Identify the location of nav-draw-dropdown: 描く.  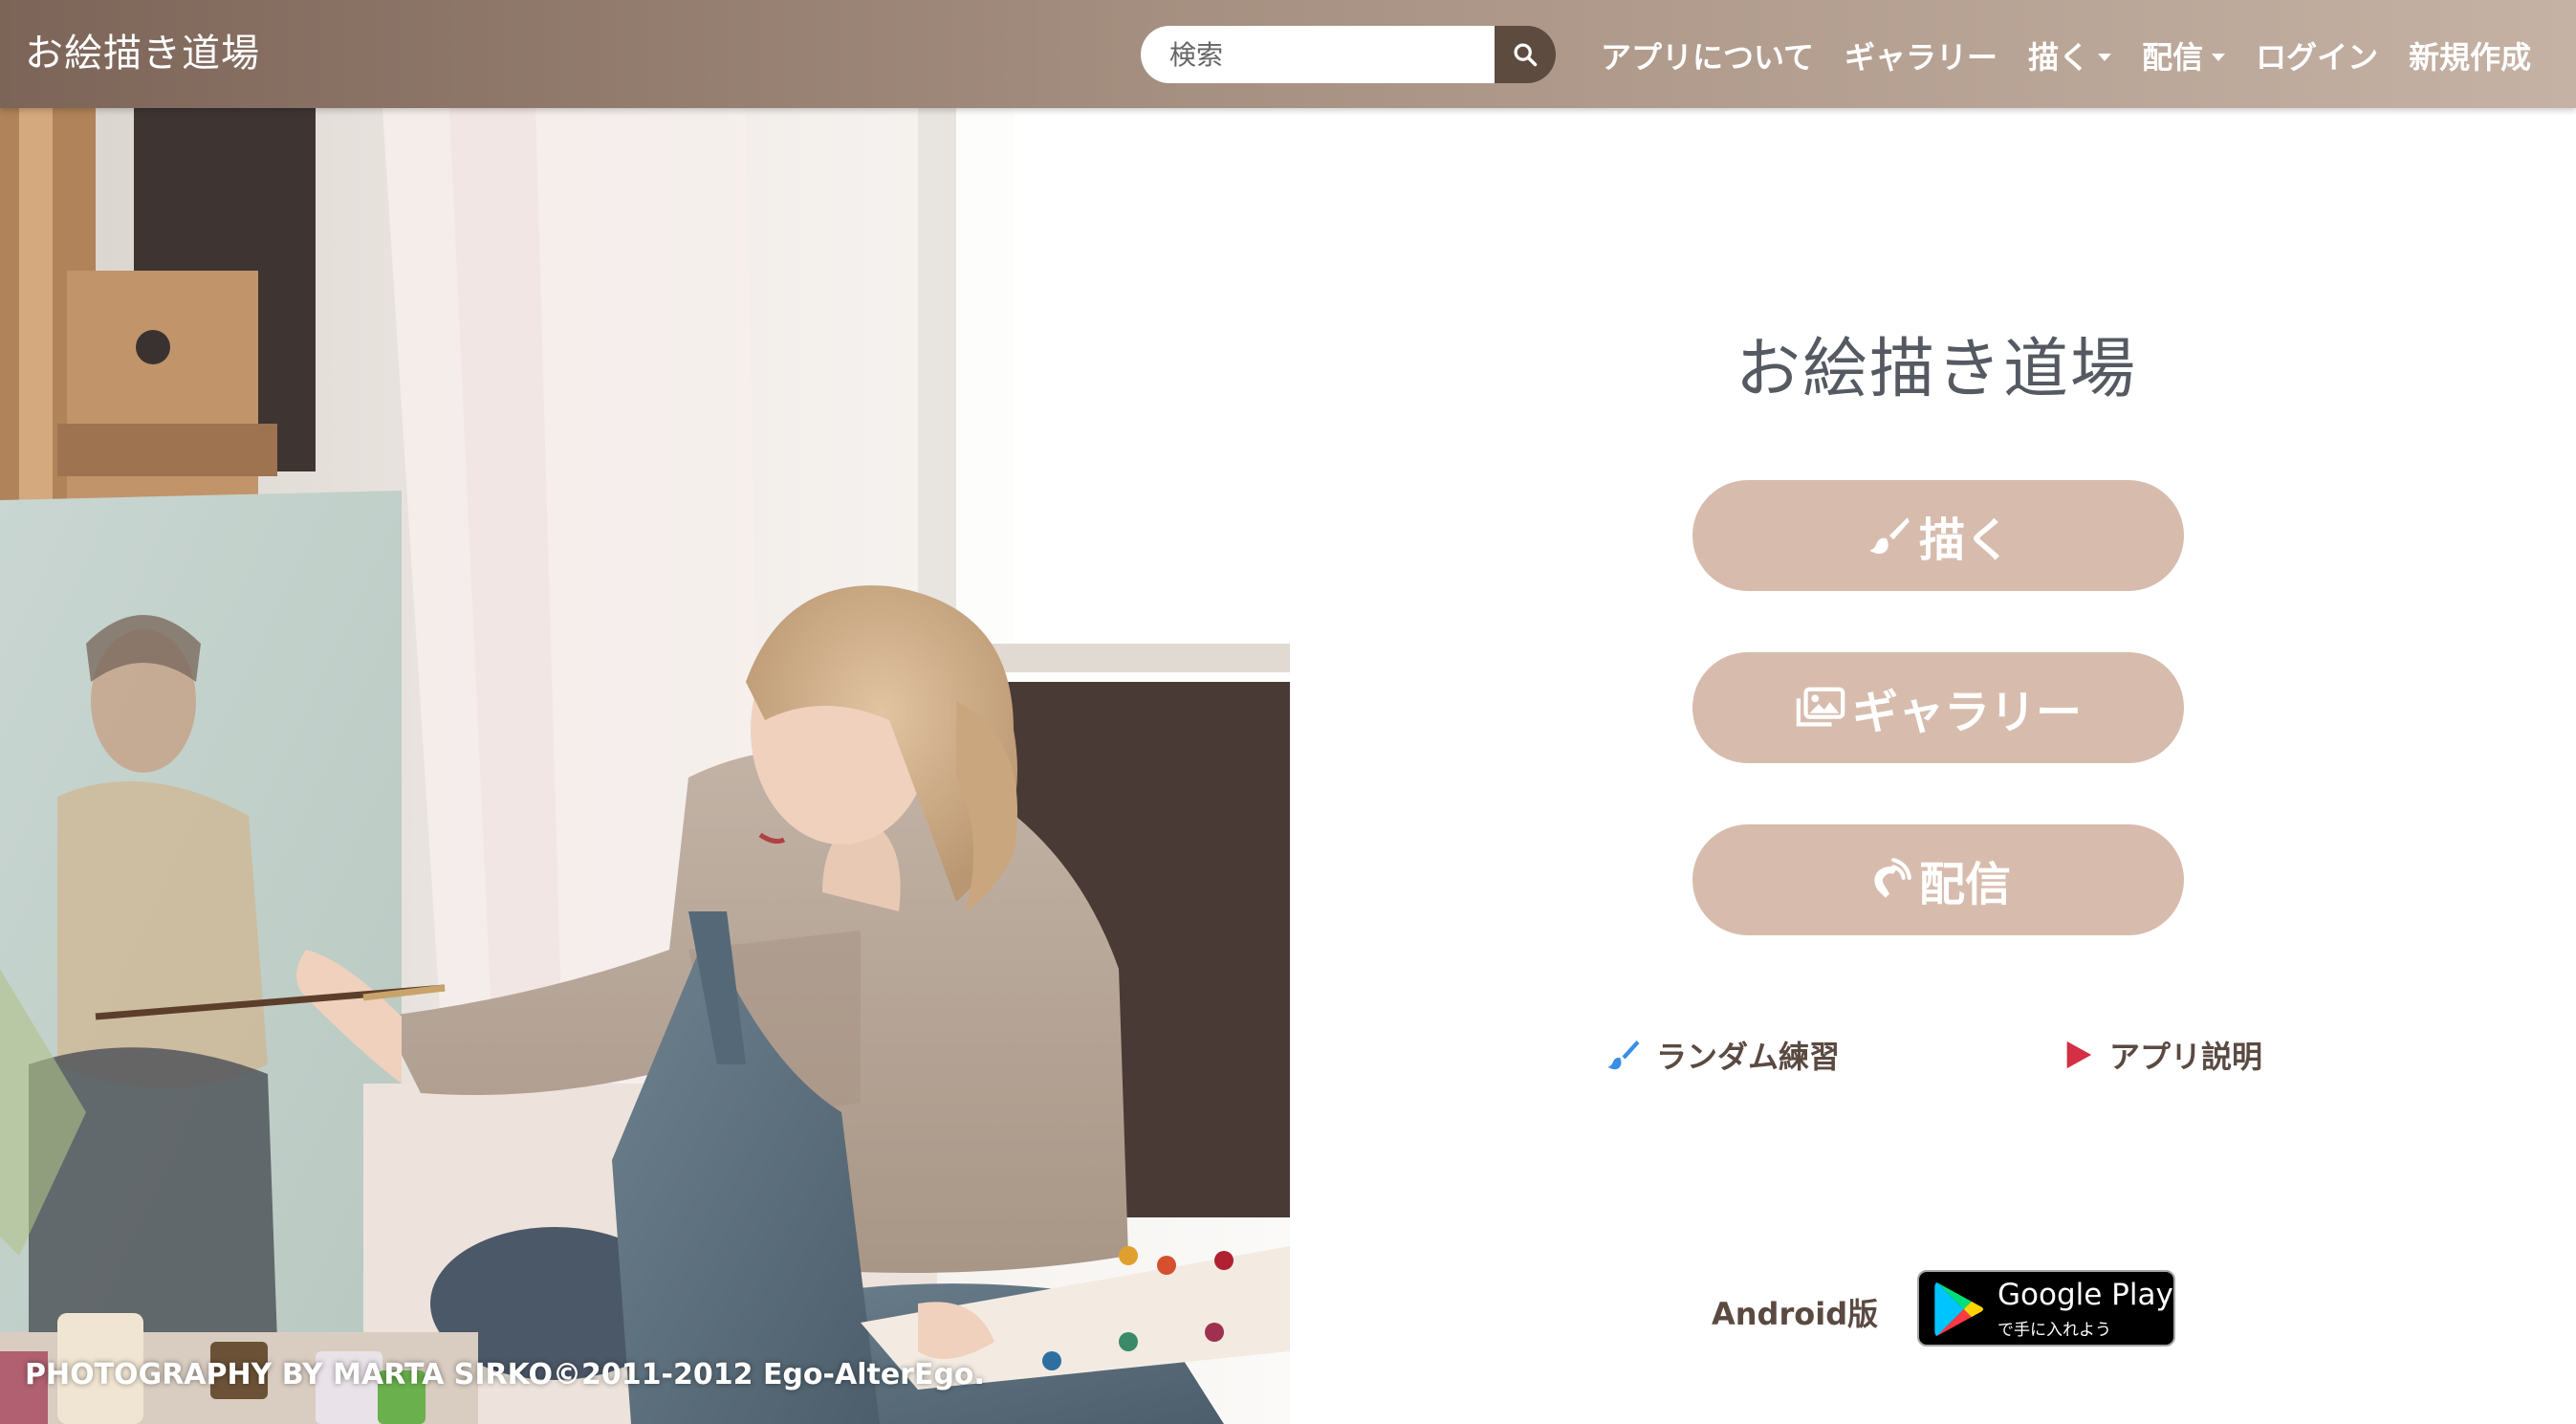
(2070, 55).